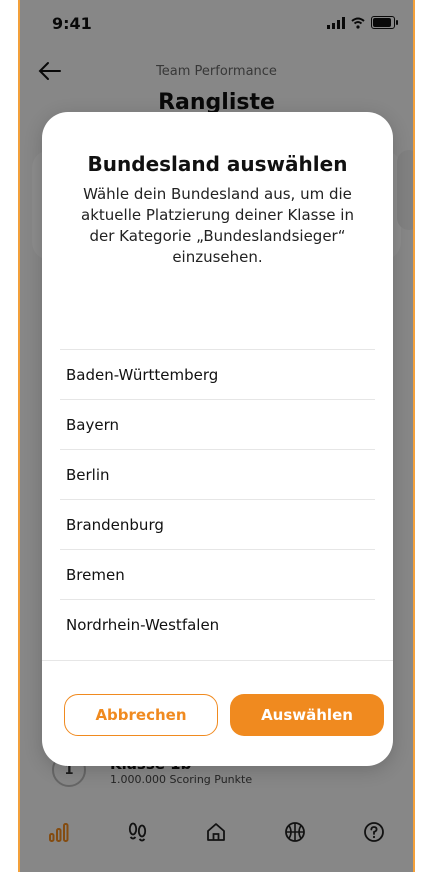  Describe the element at coordinates (141, 715) in the screenshot. I see `cancel-button: Abbrechen` at that location.